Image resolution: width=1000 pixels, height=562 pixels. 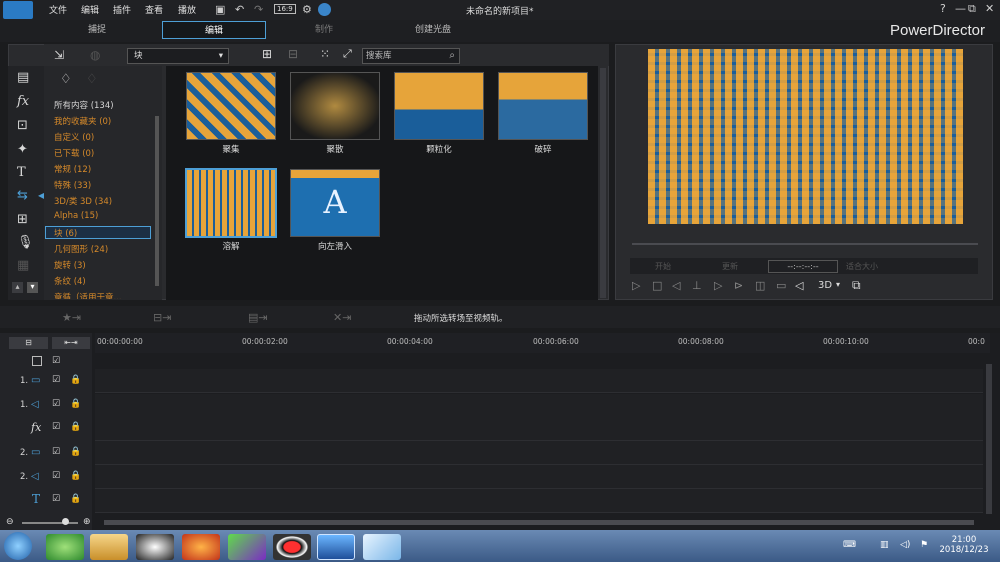 What do you see at coordinates (324, 9) in the screenshot?
I see `upload-icon` at bounding box center [324, 9].